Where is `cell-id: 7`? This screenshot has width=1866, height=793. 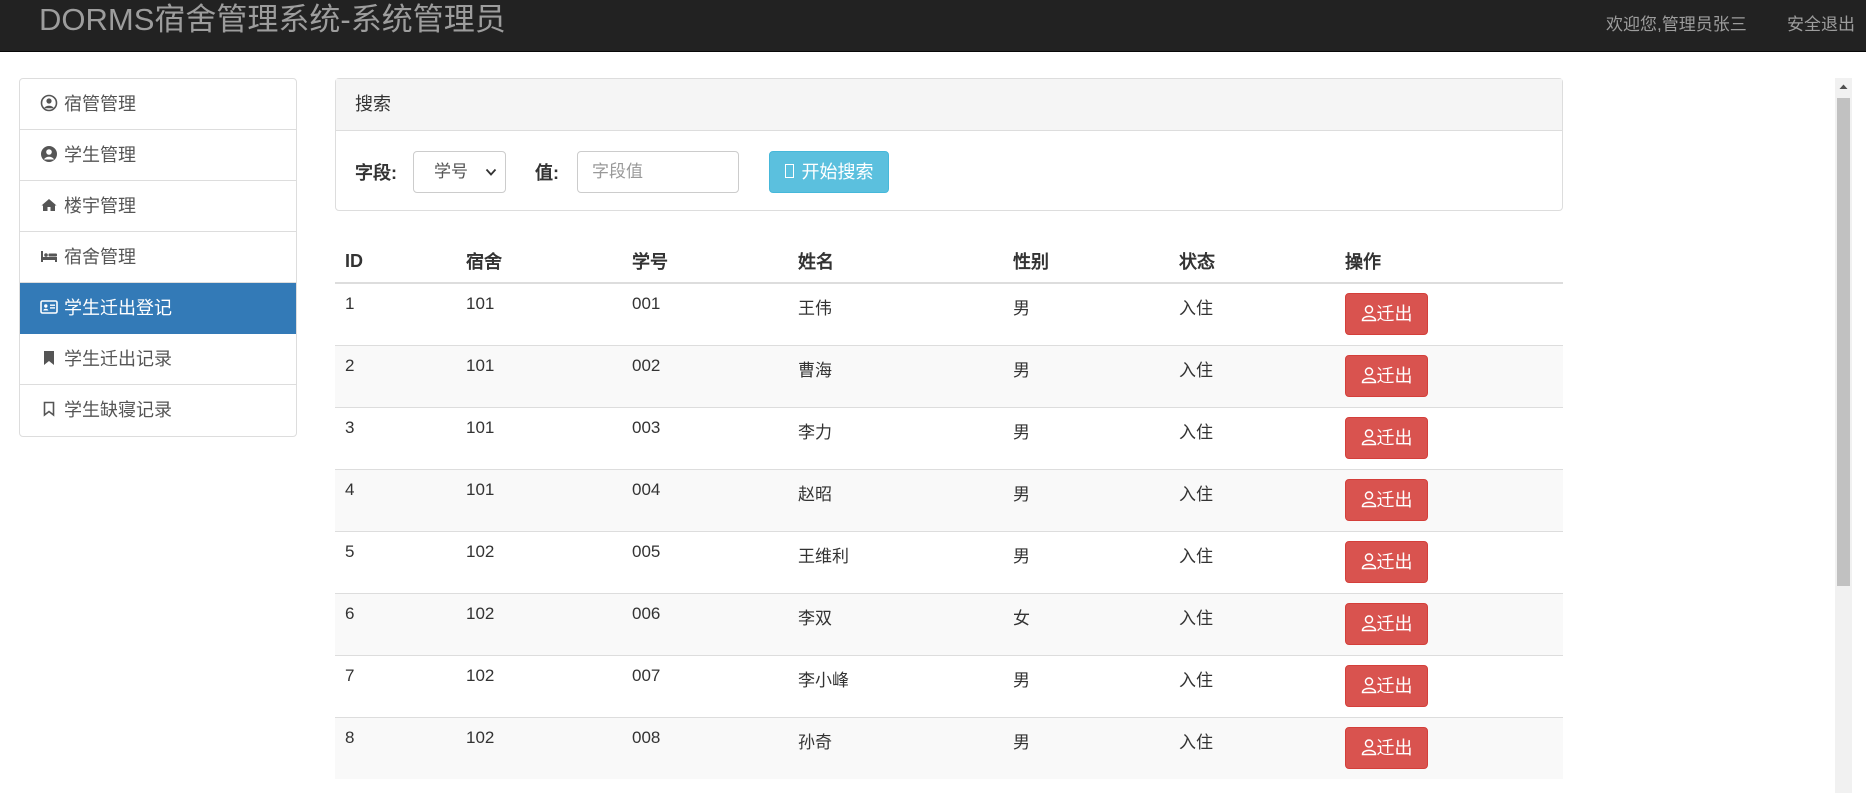
cell-id: 7 is located at coordinates (395, 685).